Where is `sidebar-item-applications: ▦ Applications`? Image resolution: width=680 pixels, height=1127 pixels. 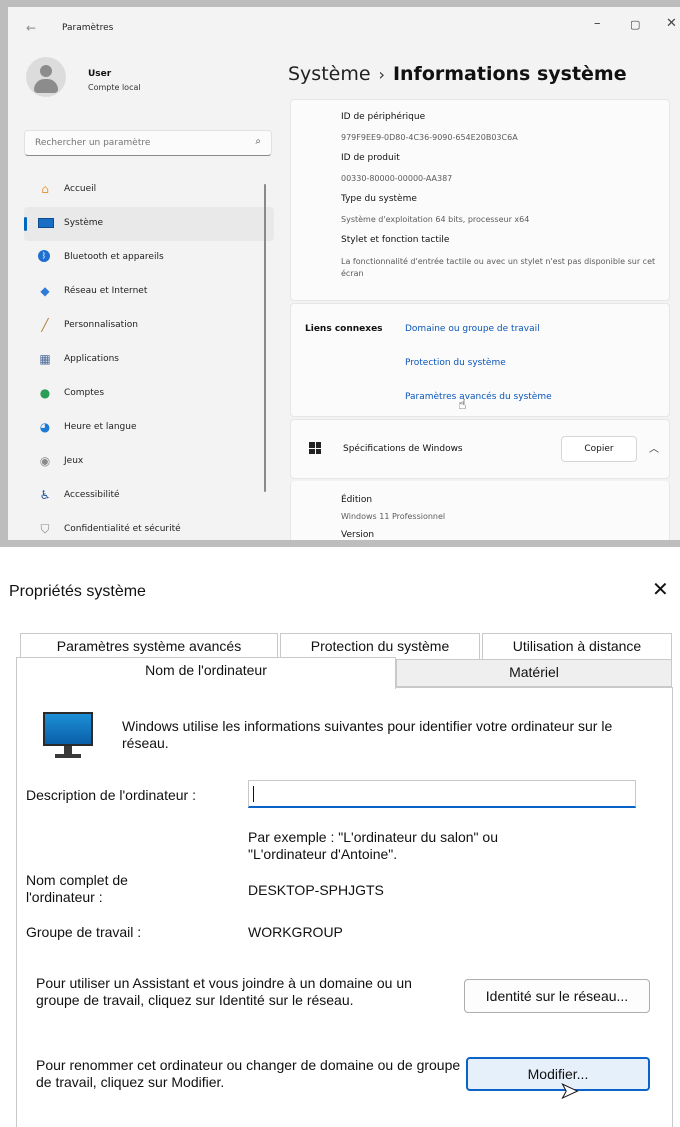
sidebar-item-applications: ▦ Applications is located at coordinates (149, 360).